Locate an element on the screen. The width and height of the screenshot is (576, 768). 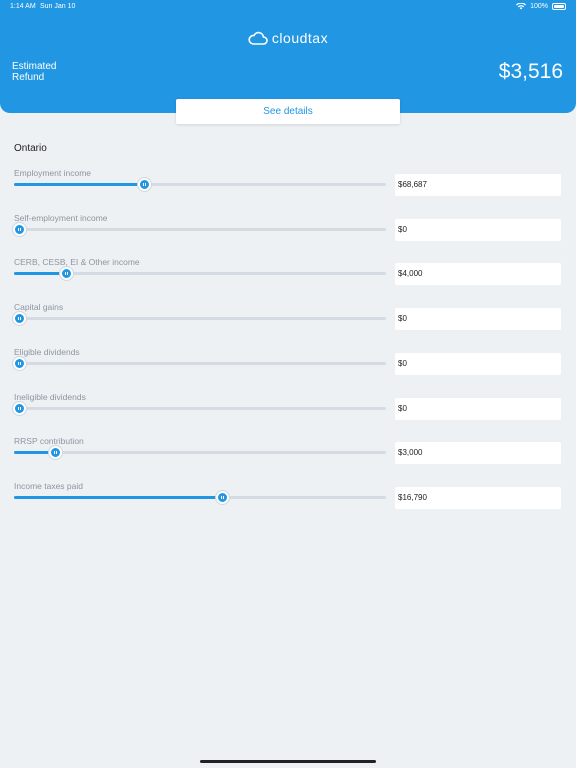
amount-input: $68,687 is located at coordinates (478, 185).